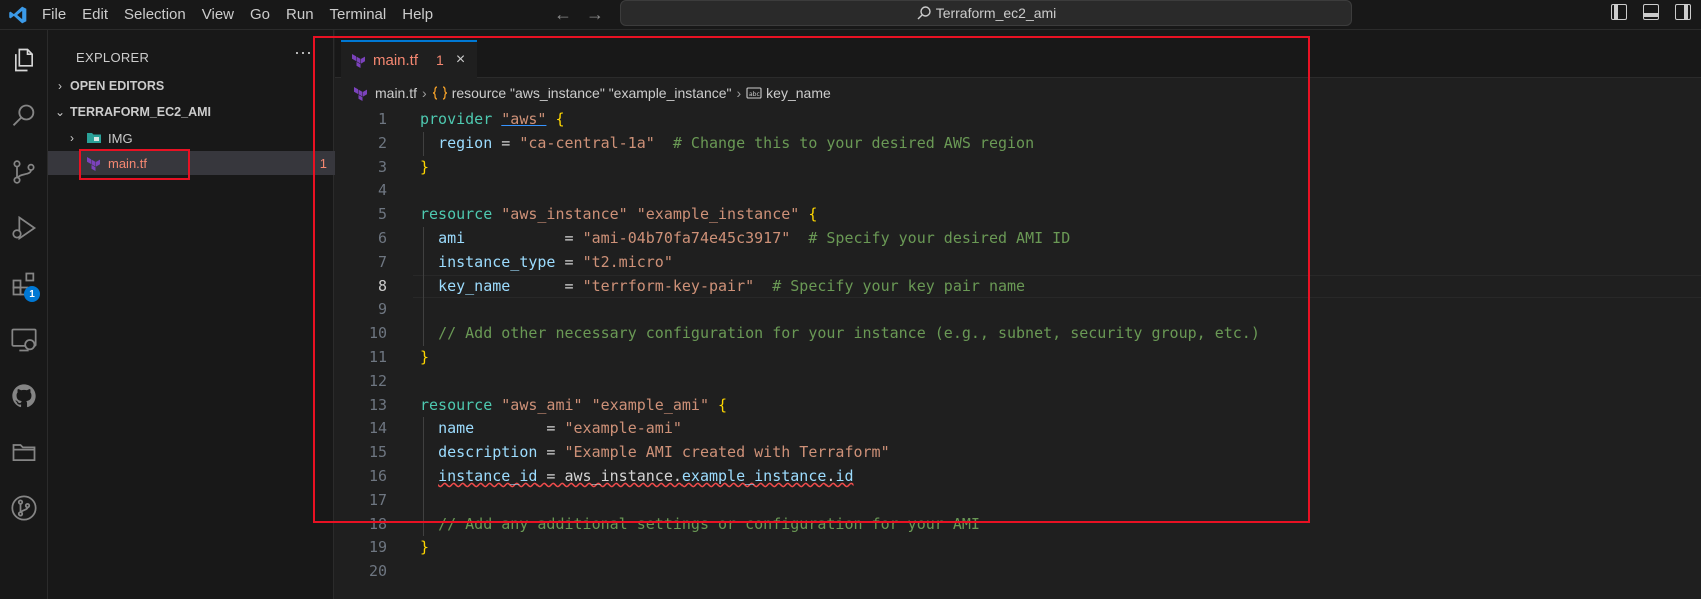 The width and height of the screenshot is (1701, 599). Describe the element at coordinates (377, 499) in the screenshot. I see `line-number: 17` at that location.